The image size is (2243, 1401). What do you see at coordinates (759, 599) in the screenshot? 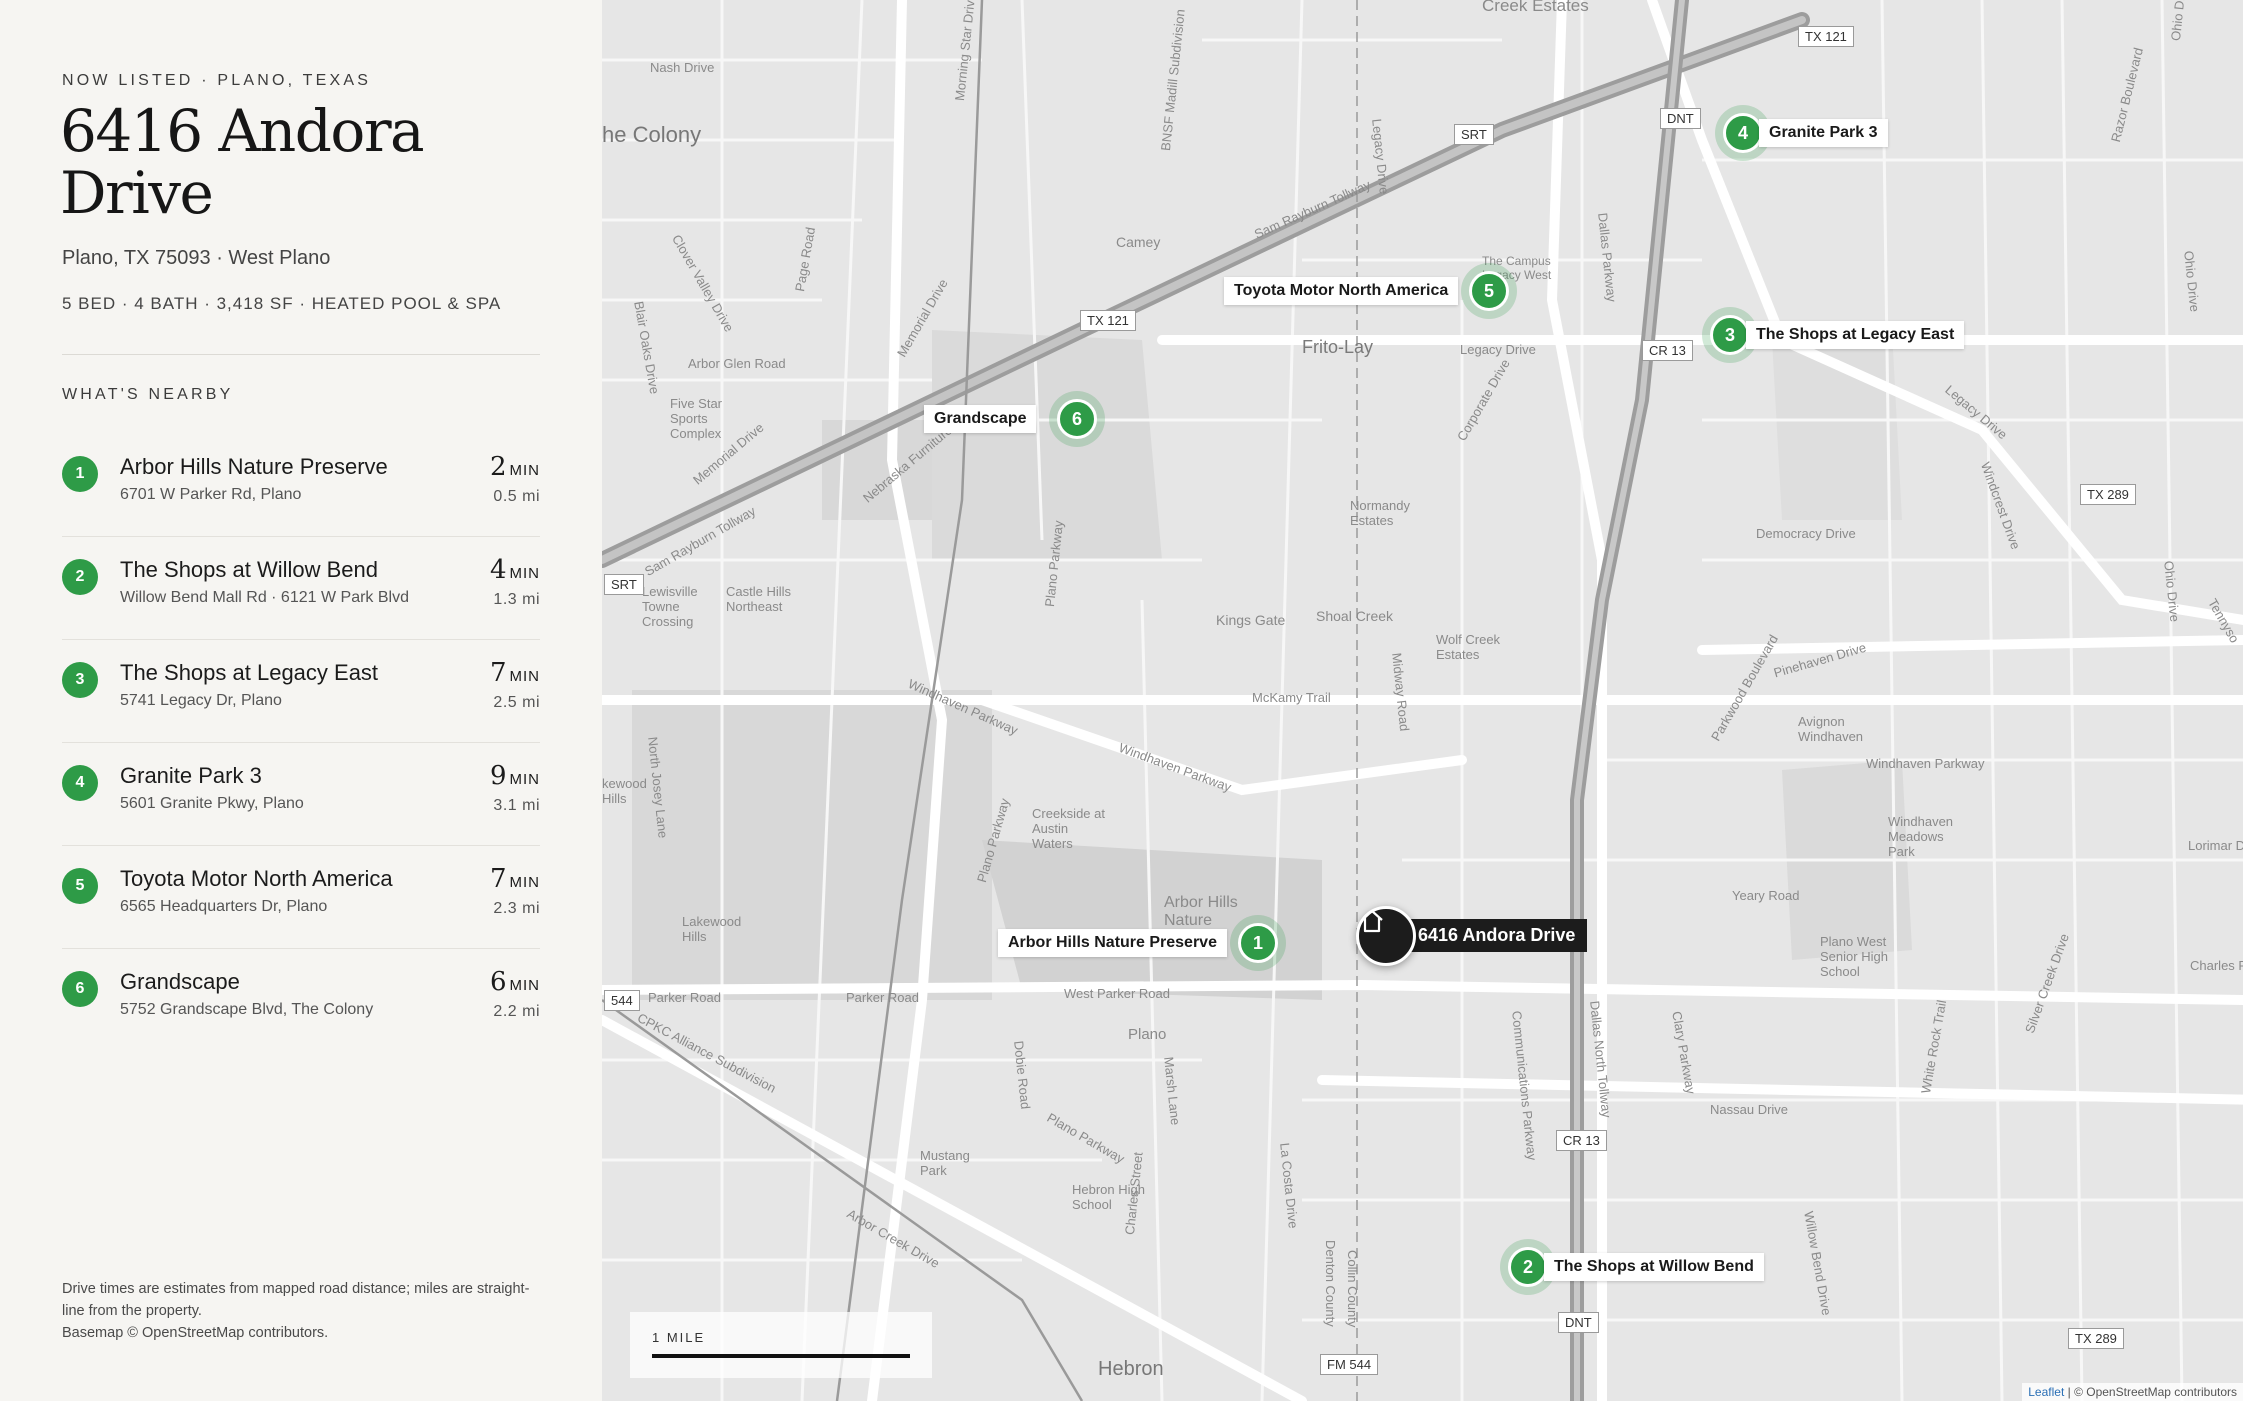
I see `map-place-label: Castle Hills Northeast` at bounding box center [759, 599].